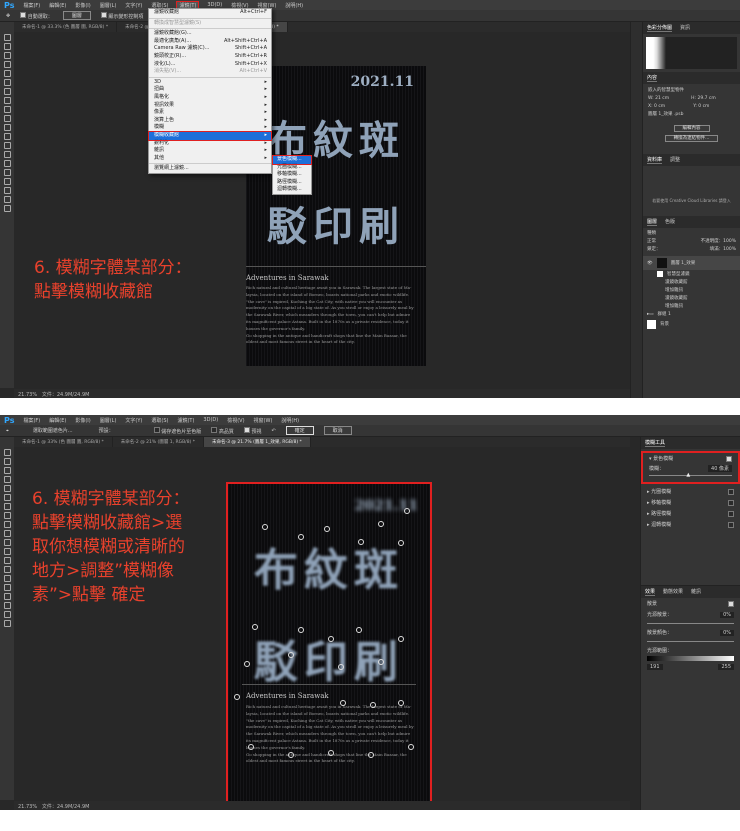 The image size is (740, 831). What do you see at coordinates (252, 430) in the screenshot?
I see `preview-checkbox: 預視` at bounding box center [252, 430].